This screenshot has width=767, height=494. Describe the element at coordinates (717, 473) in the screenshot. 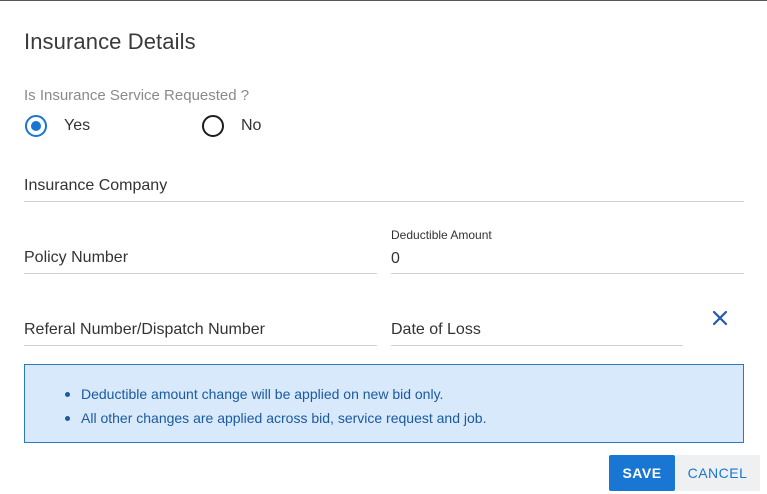

I see `cancel-button: CANCEL` at that location.